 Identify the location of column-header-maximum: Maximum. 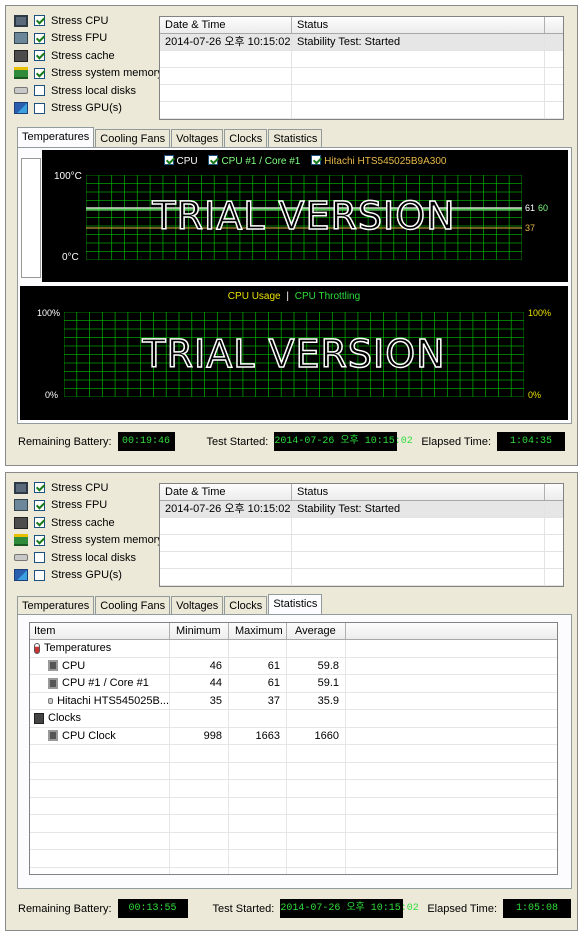
(258, 631).